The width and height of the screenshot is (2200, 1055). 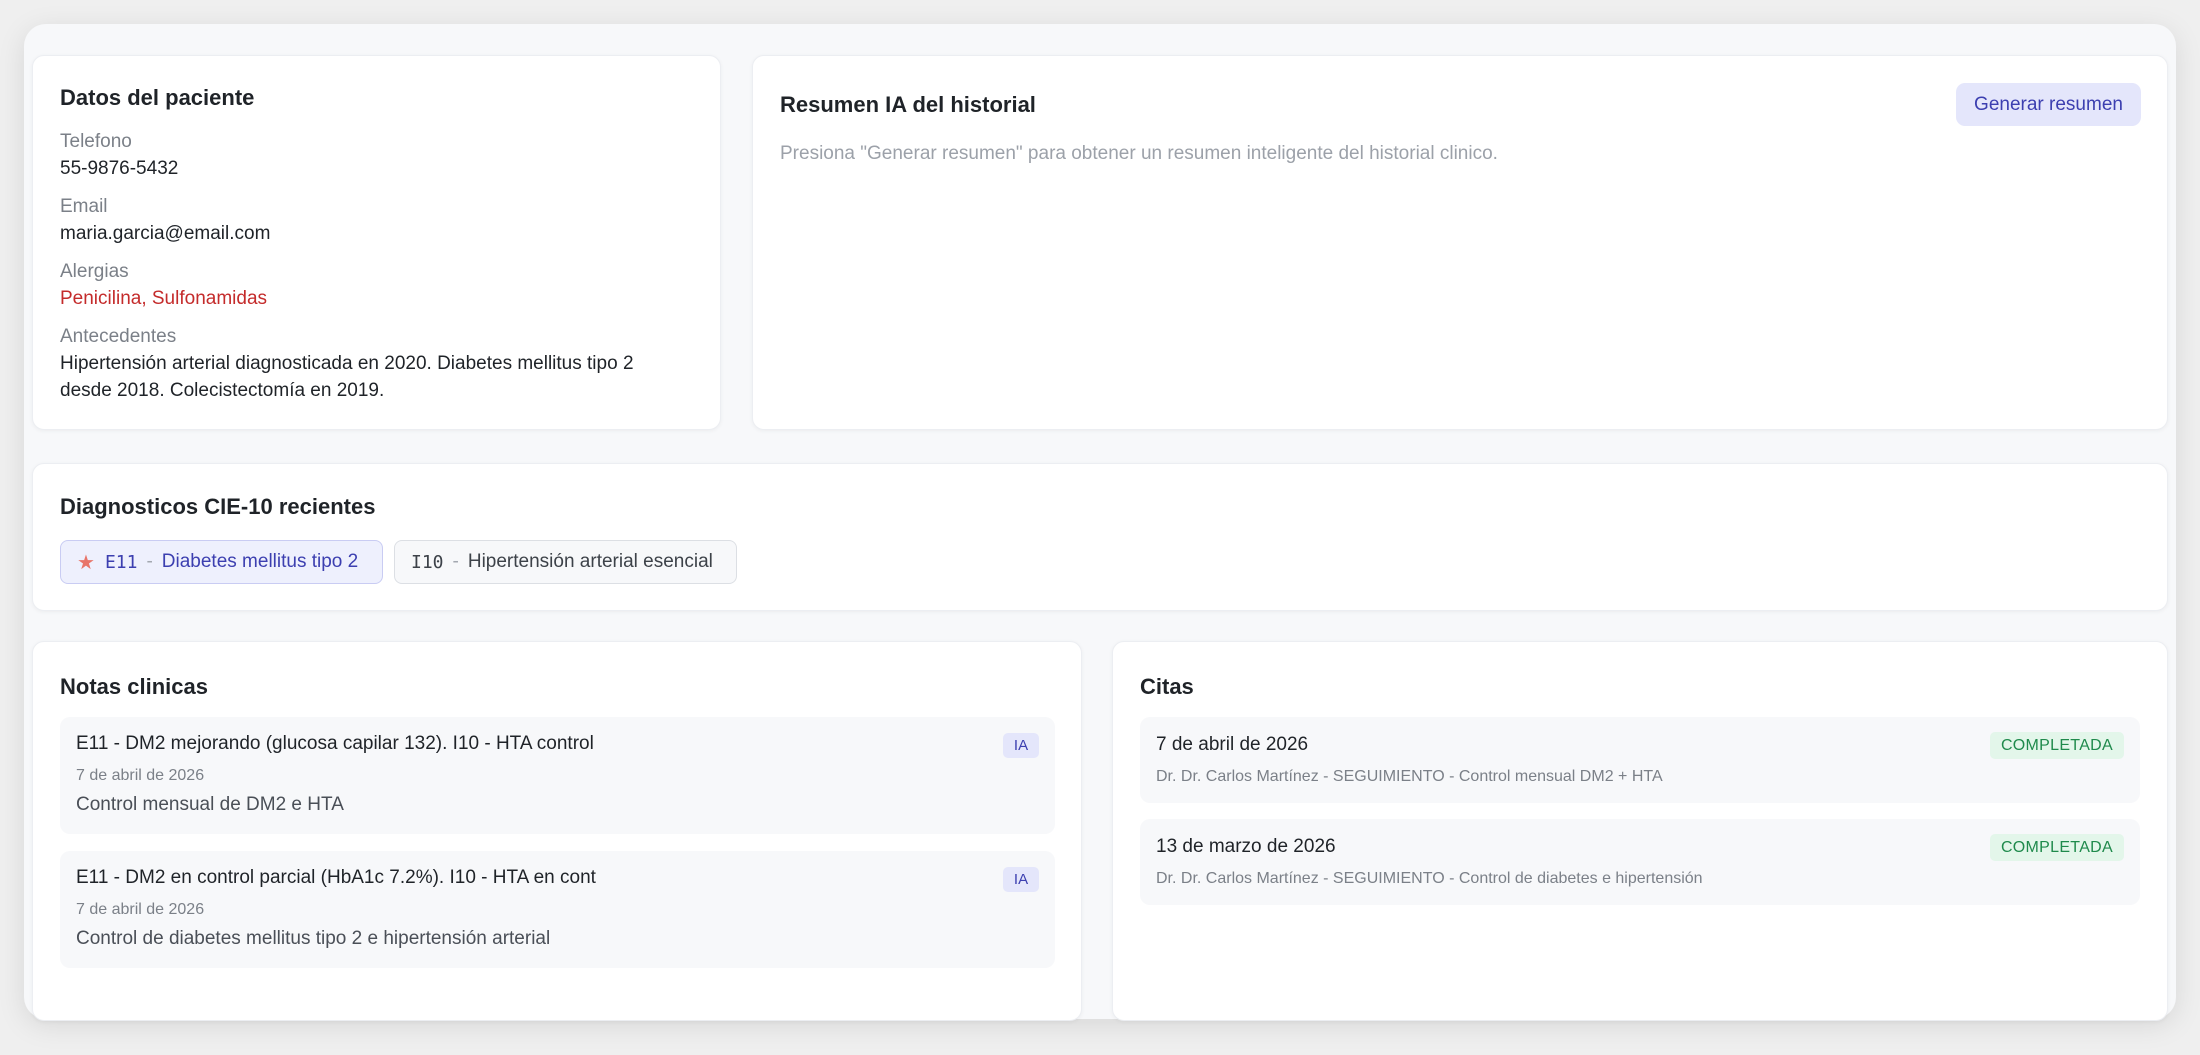 I want to click on diagnosis-code: E11, so click(x=121, y=562).